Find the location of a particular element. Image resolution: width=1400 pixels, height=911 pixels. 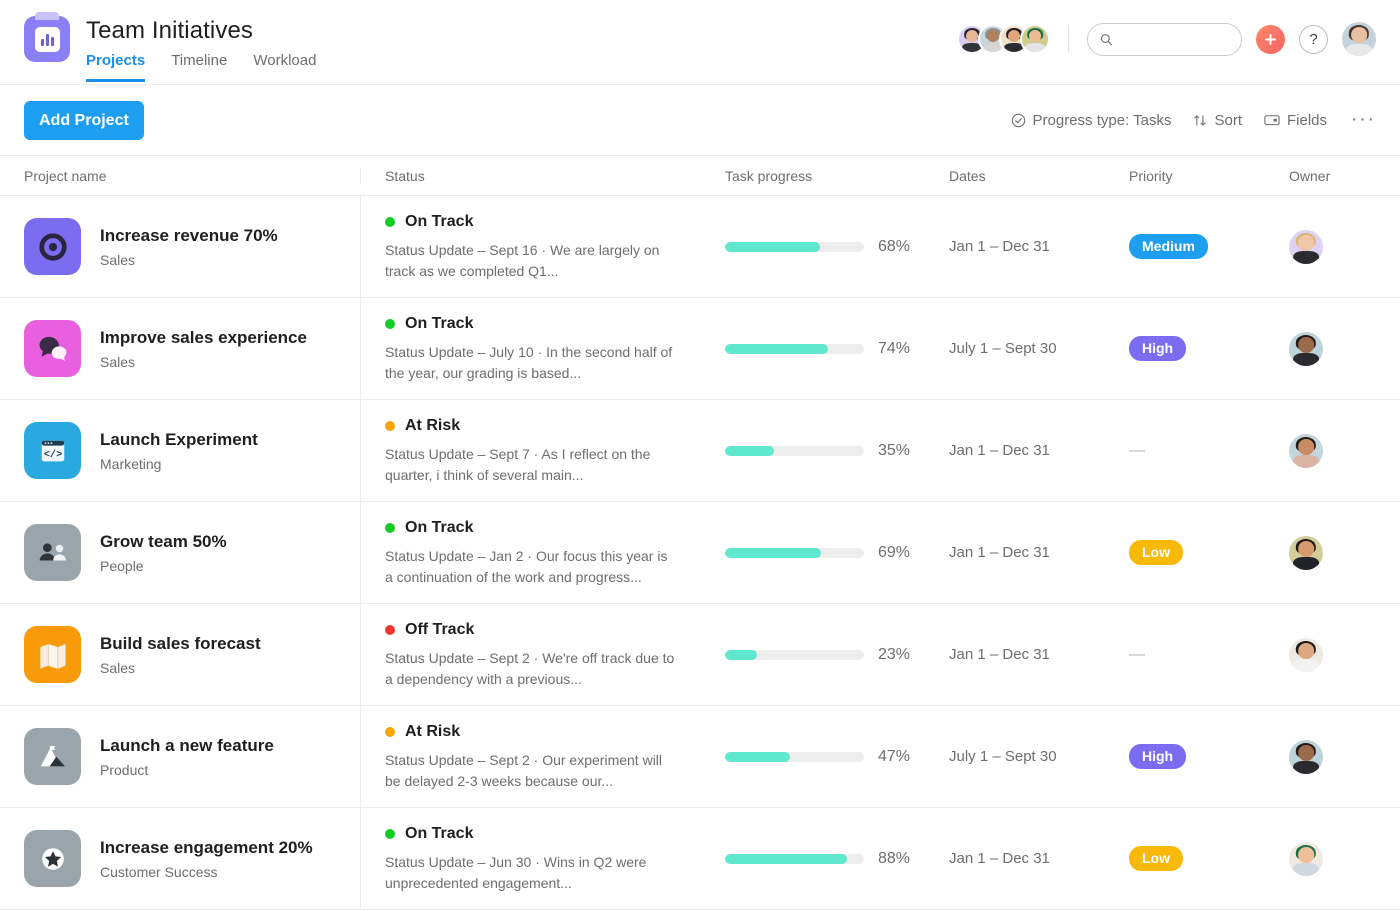

more-options-button: ··· is located at coordinates (1362, 120).